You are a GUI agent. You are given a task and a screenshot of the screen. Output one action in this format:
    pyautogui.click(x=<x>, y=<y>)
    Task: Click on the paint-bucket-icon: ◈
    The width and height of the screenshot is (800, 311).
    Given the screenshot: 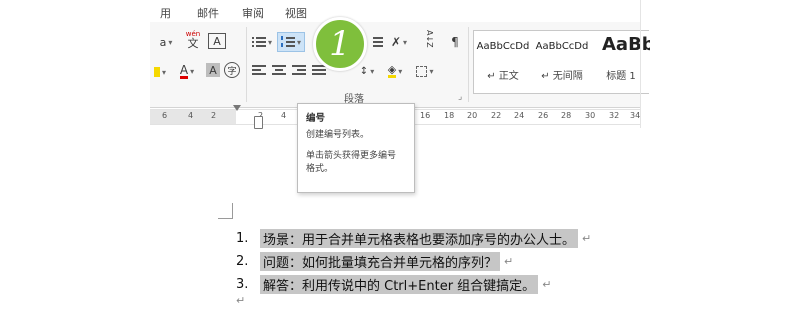 What is the action you would take?
    pyautogui.click(x=392, y=70)
    